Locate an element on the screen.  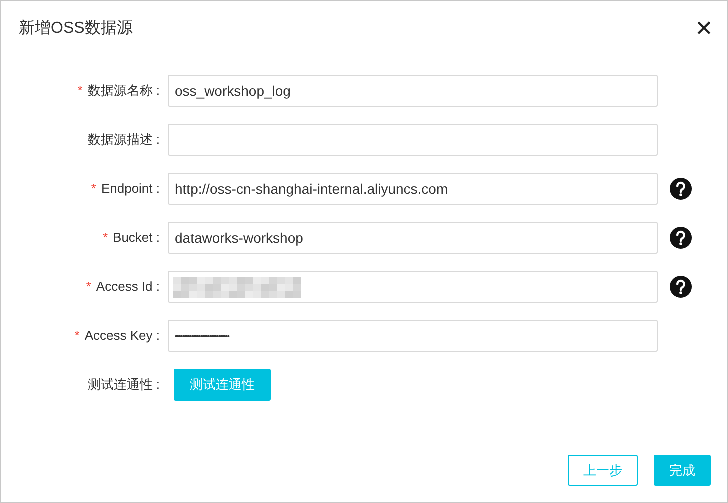
field-label: Bucket : is located at coordinates (136, 238).